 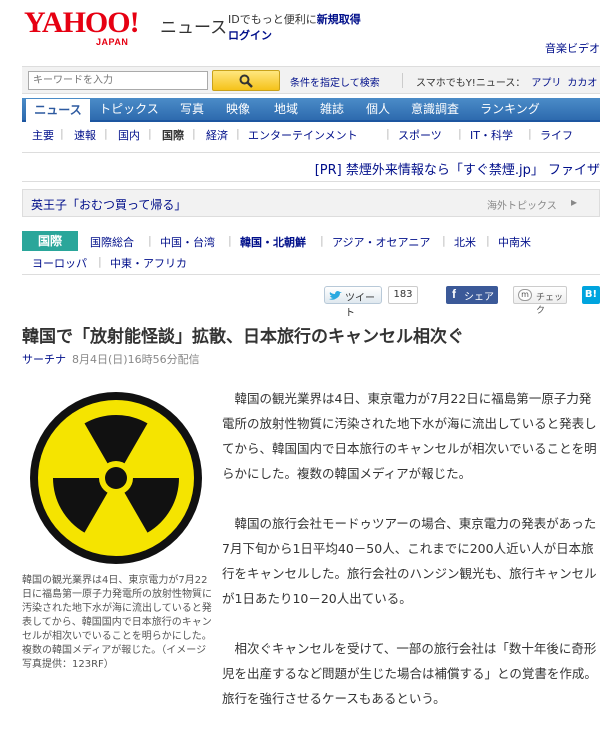 I want to click on search-input, so click(x=118, y=80).